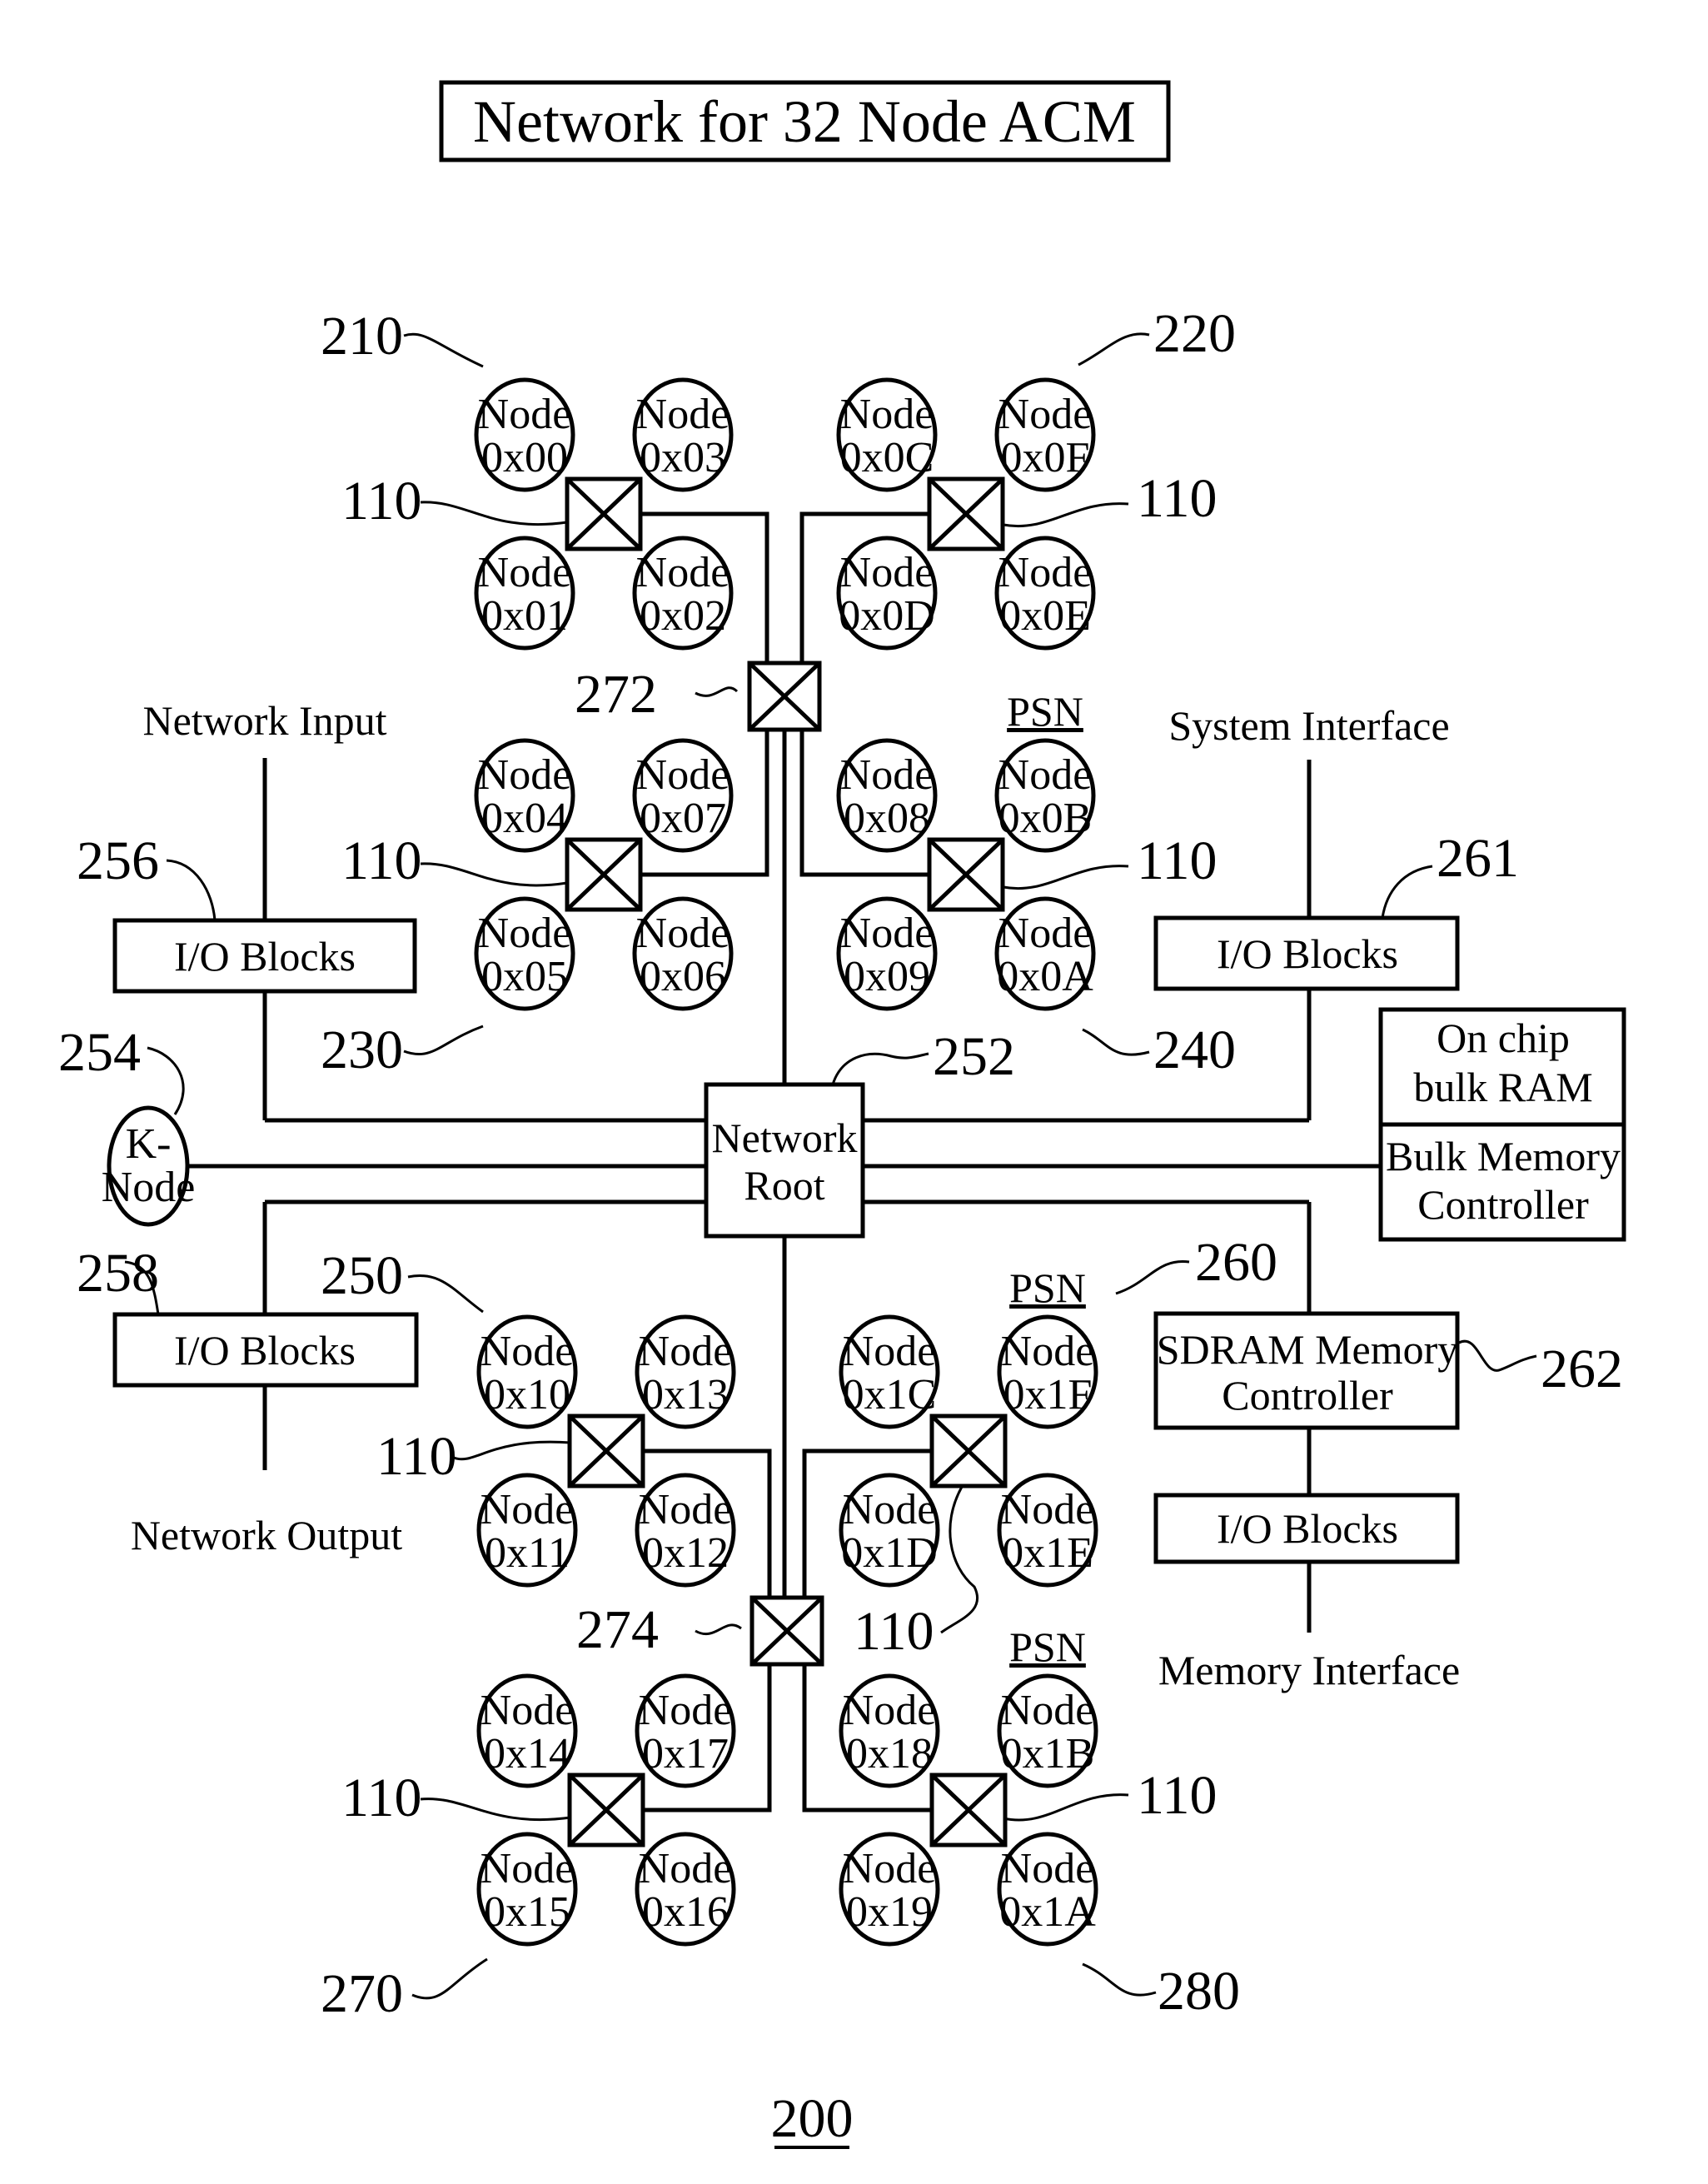 The height and width of the screenshot is (2184, 1708). What do you see at coordinates (1194, 333) in the screenshot?
I see `ref-220: 220` at bounding box center [1194, 333].